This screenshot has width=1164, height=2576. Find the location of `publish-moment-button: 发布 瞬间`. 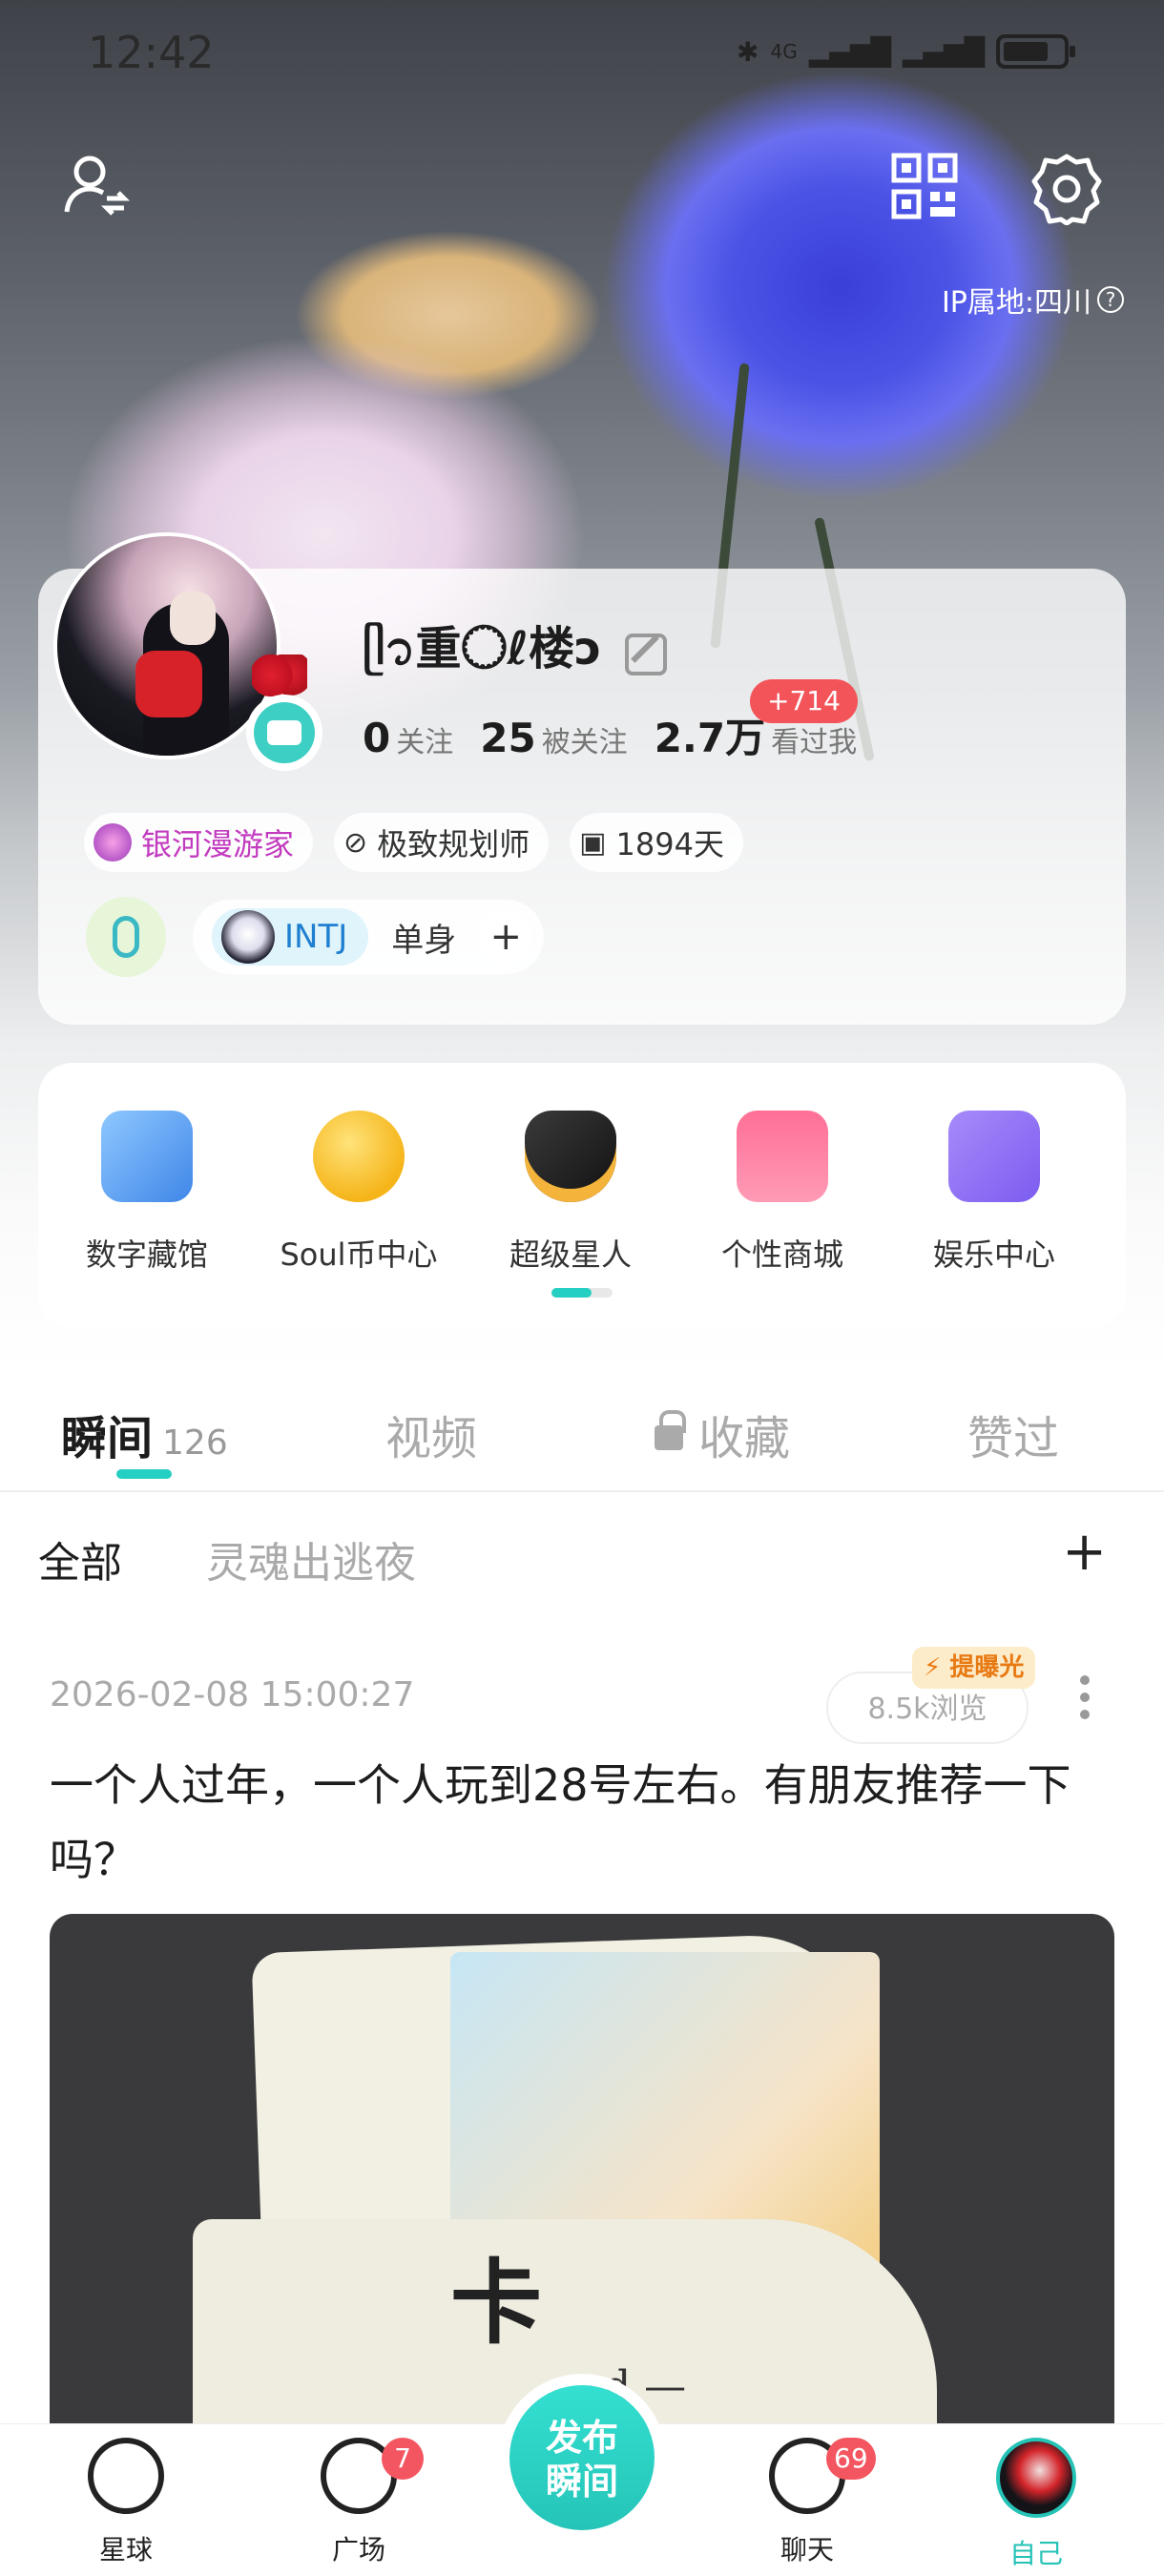

publish-moment-button: 发布 瞬间 is located at coordinates (582, 2457).